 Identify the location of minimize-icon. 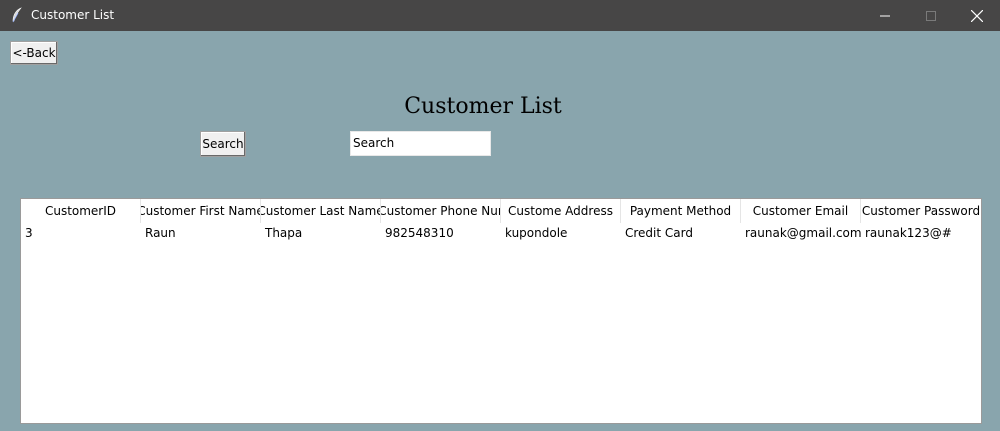
(885, 15).